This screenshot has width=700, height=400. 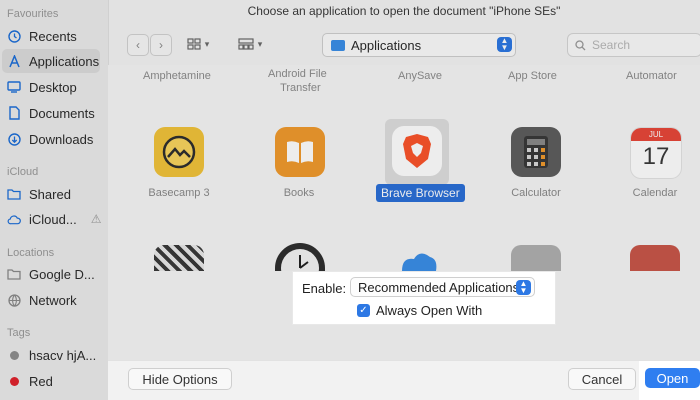 What do you see at coordinates (61, 139) in the screenshot?
I see `sidebar-item-label: Downloads` at bounding box center [61, 139].